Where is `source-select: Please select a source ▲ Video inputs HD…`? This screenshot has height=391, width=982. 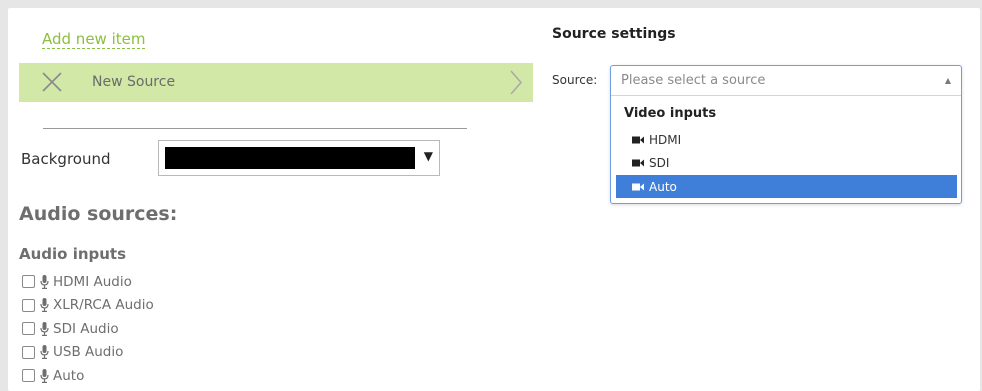
source-select: Please select a source ▲ Video inputs HD… is located at coordinates (786, 134).